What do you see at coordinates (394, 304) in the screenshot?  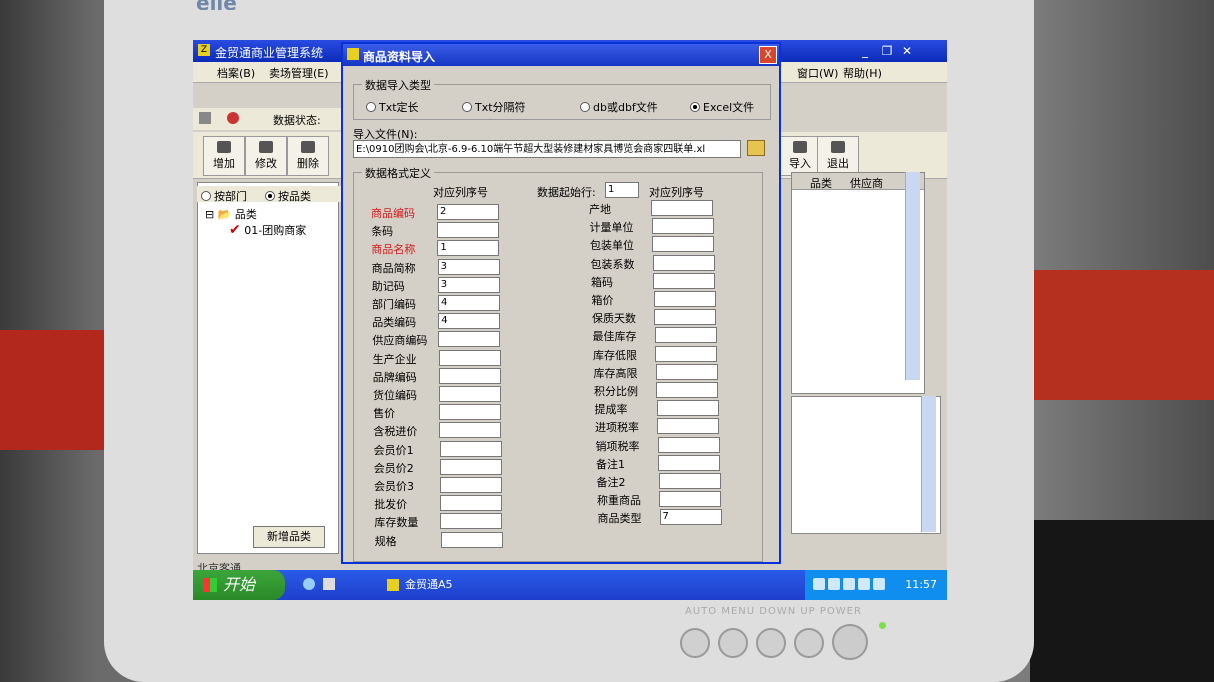 I see `field-label: 部门编码` at bounding box center [394, 304].